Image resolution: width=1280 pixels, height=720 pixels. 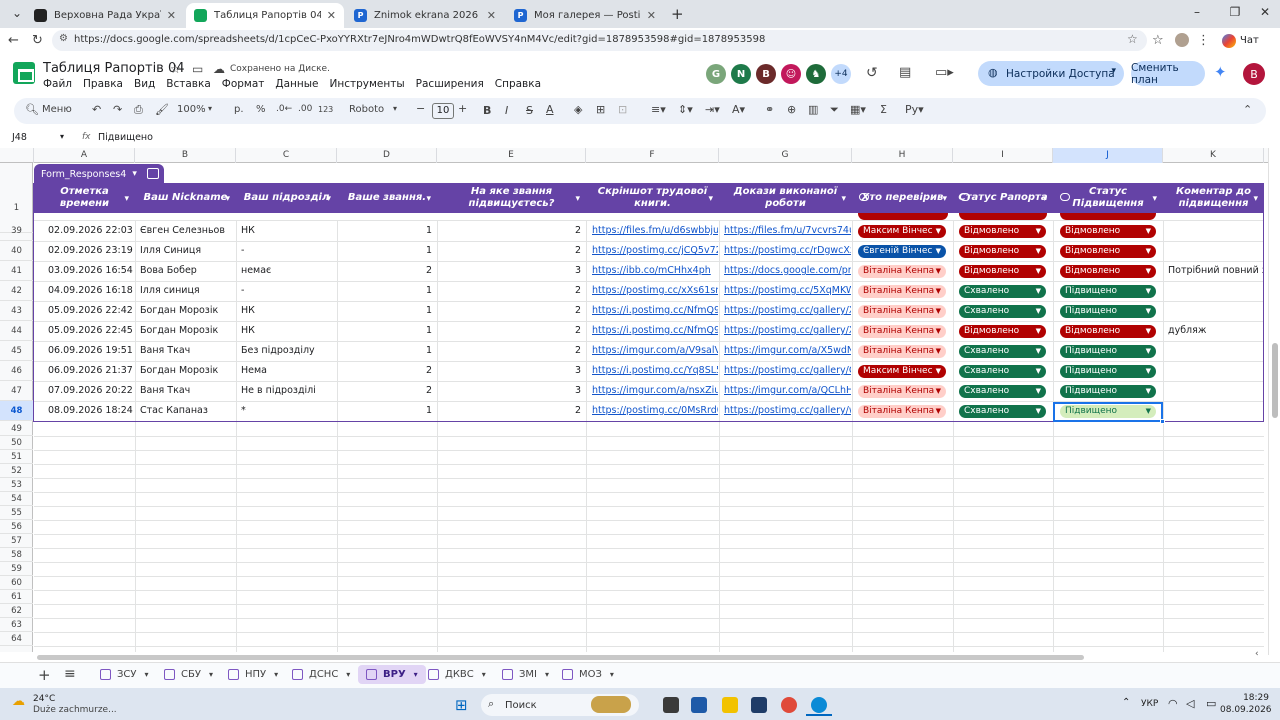 What do you see at coordinates (588, 674) in the screenshot?
I see `sheet-tab: МОЗ ▾` at bounding box center [588, 674].